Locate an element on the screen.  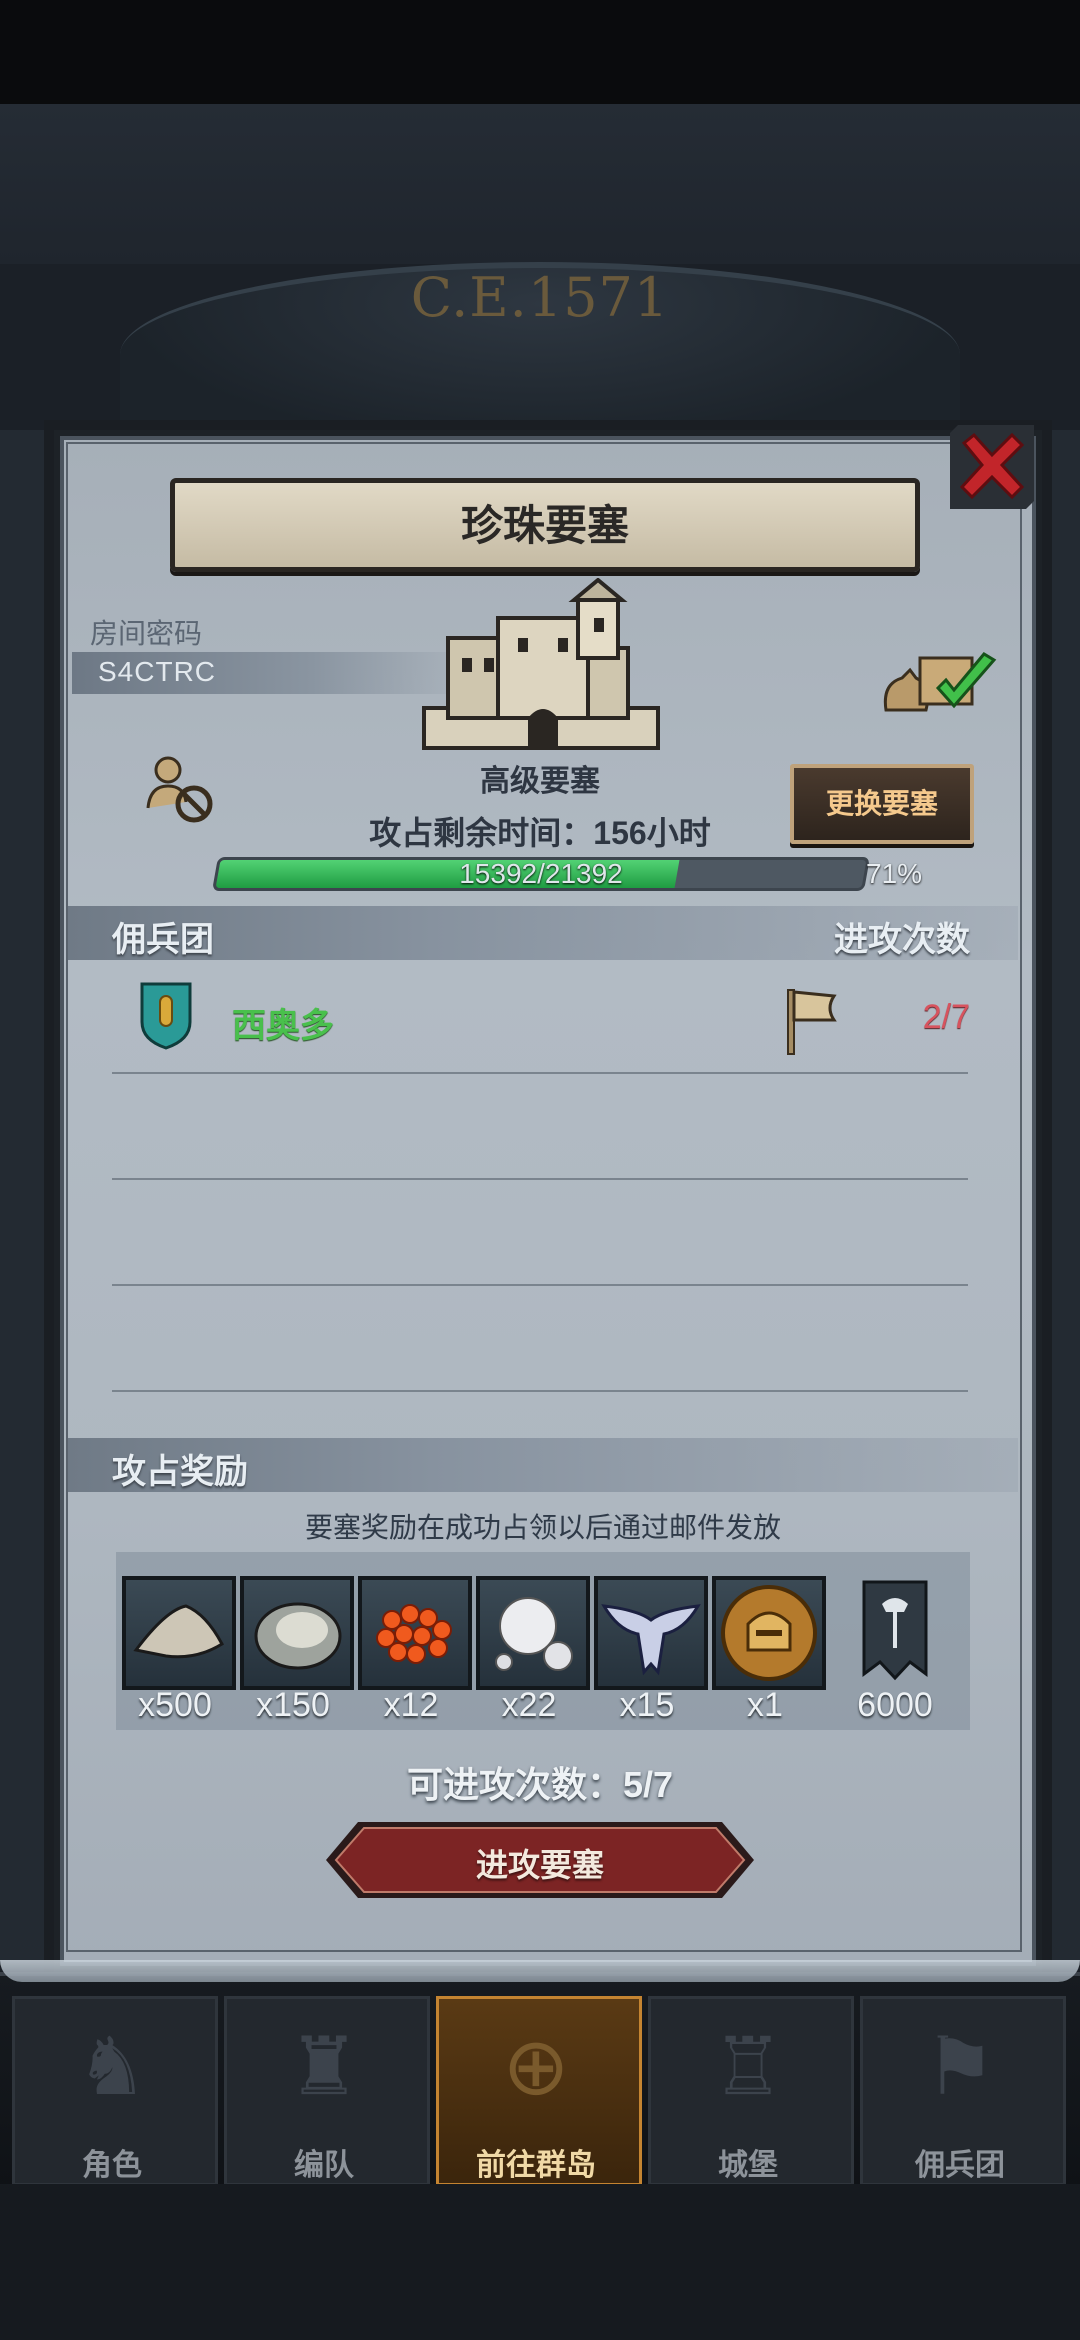
pearl-icon is located at coordinates (534, 1634).